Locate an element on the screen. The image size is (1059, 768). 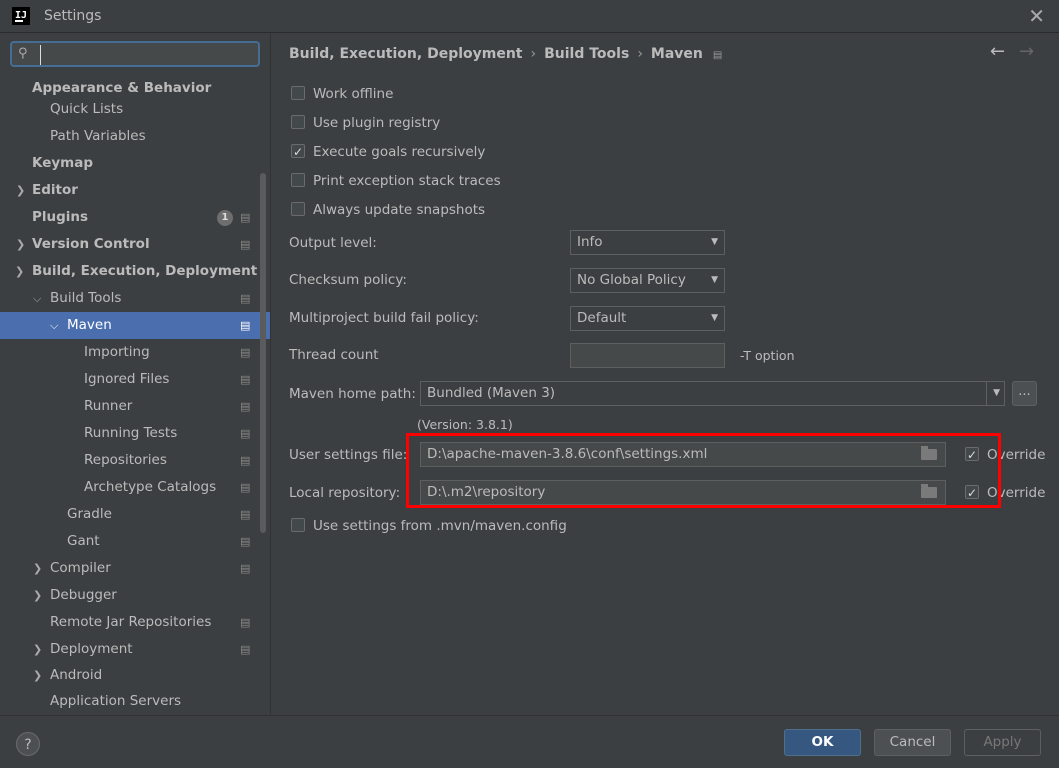
sidebar-item-editor: ❯ Editor is located at coordinates (131, 190).